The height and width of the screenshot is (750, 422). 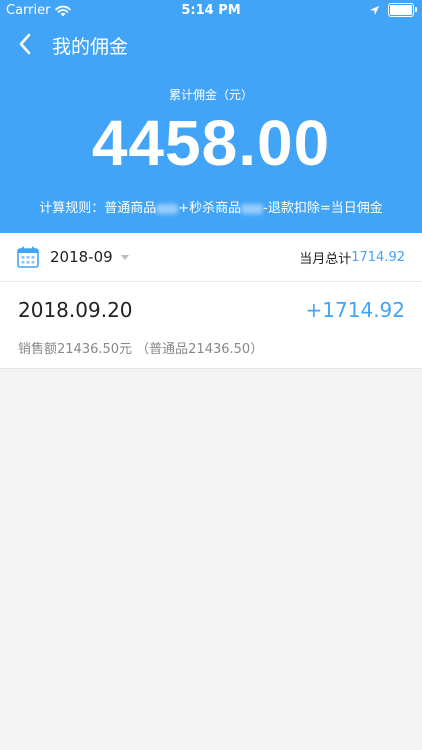 What do you see at coordinates (210, 95) in the screenshot?
I see `total-commission-label: 累计佣金（元）` at bounding box center [210, 95].